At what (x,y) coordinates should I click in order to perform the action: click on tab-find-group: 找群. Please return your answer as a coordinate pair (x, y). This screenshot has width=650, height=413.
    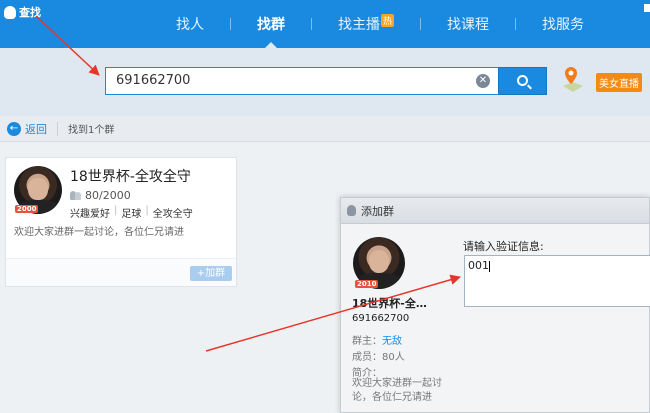
    Looking at the image, I should click on (271, 31).